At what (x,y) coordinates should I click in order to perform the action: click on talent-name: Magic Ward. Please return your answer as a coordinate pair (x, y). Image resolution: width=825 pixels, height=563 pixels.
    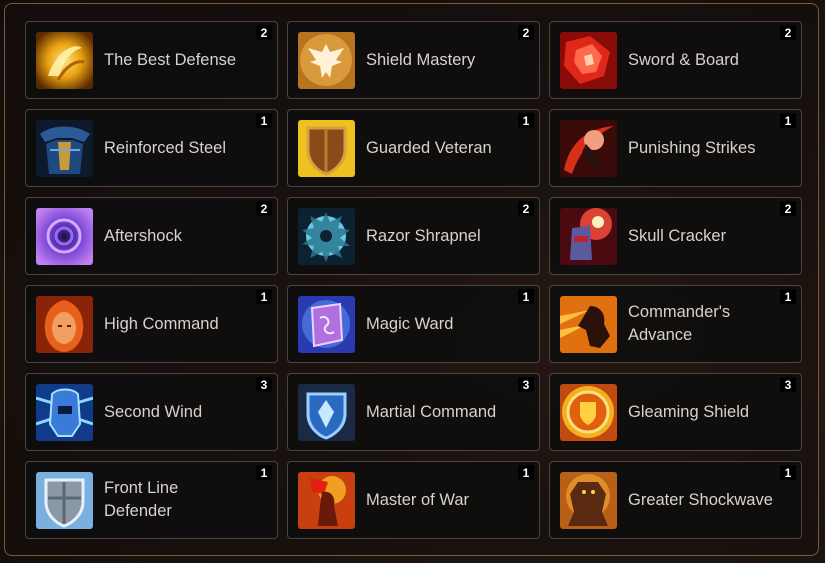
    Looking at the image, I should click on (410, 323).